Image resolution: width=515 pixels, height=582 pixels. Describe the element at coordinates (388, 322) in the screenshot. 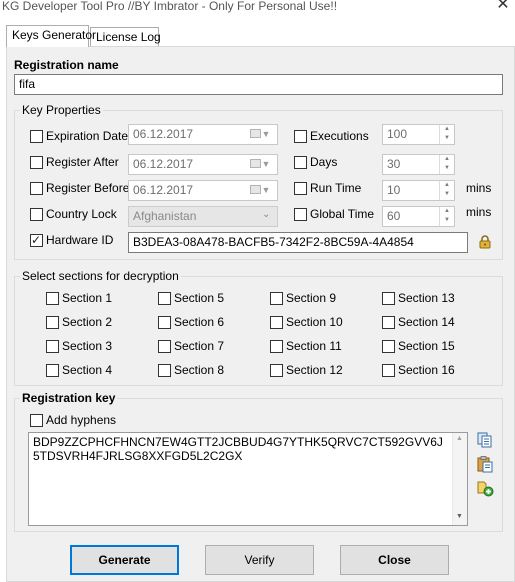

I see `section-14-checkbox` at that location.